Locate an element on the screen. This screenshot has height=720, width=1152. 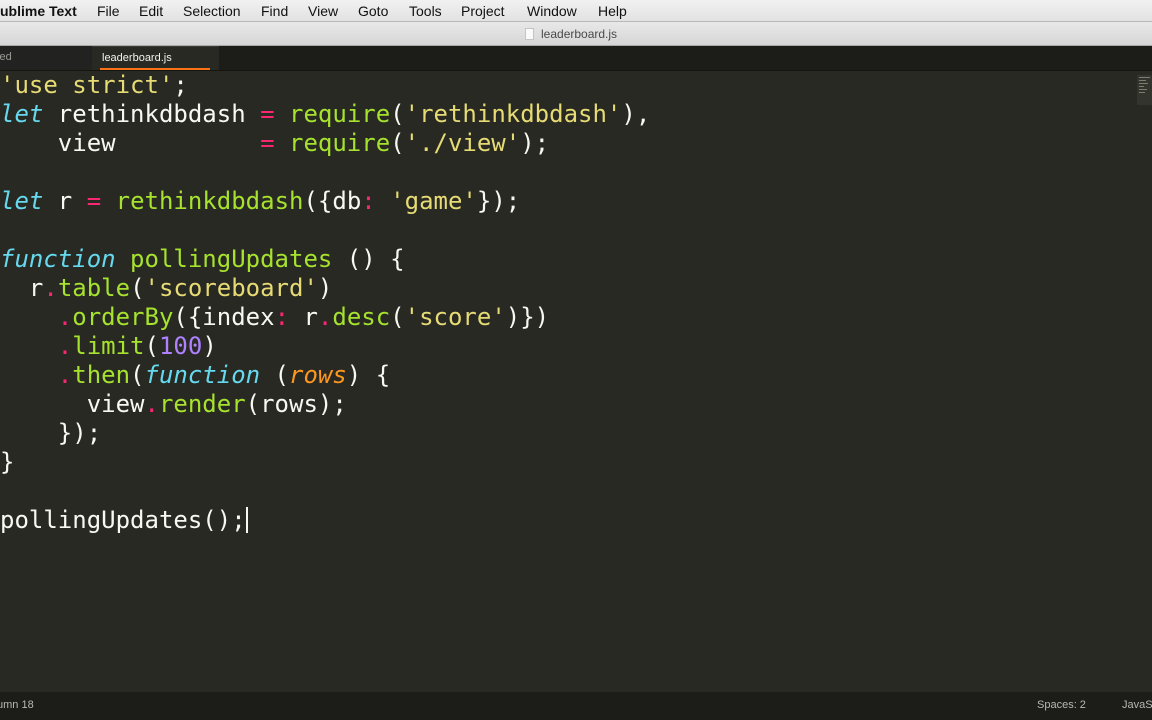
tab-leaderboard-js: leaderboard.js is located at coordinates (155, 58).